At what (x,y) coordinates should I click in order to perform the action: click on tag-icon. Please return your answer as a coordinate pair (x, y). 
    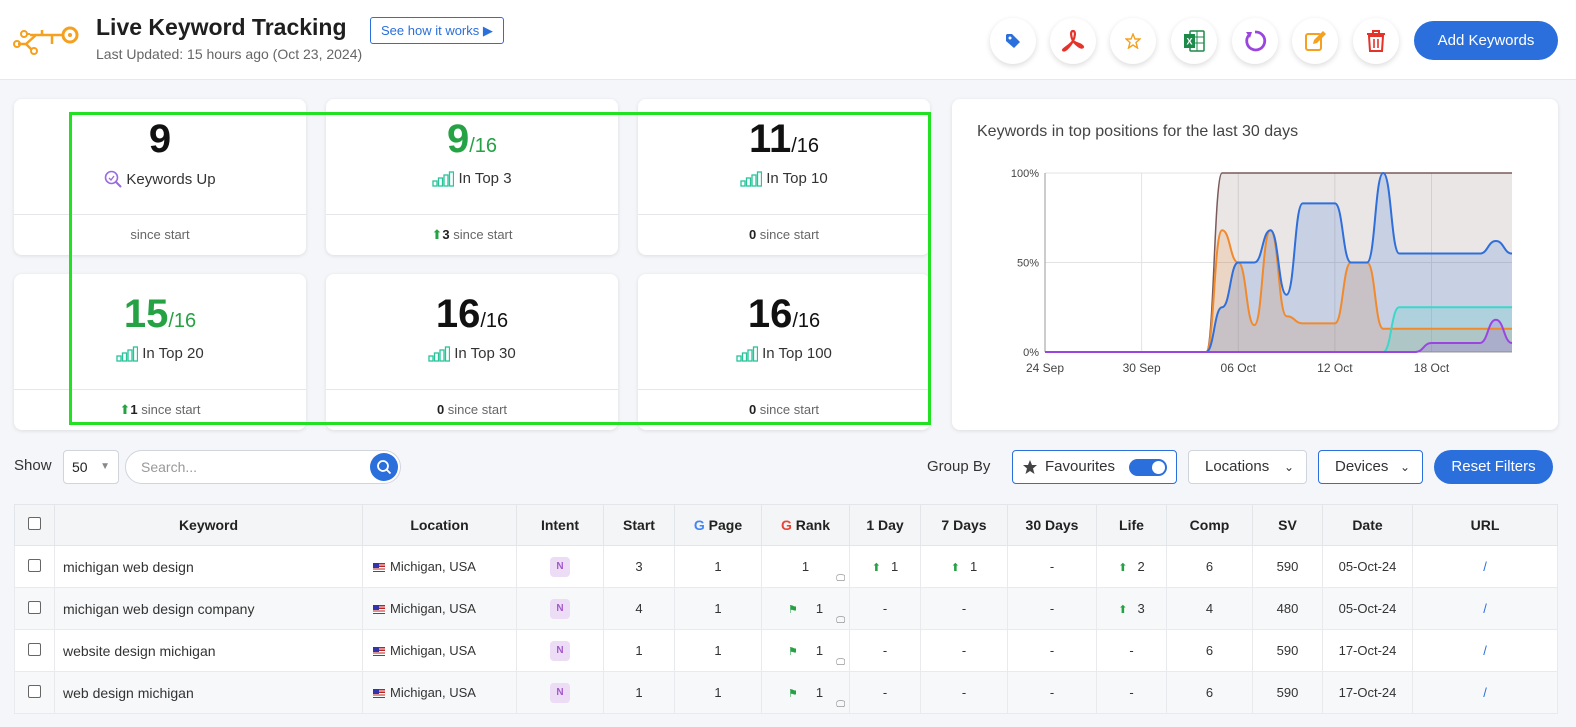
    Looking at the image, I should click on (1013, 41).